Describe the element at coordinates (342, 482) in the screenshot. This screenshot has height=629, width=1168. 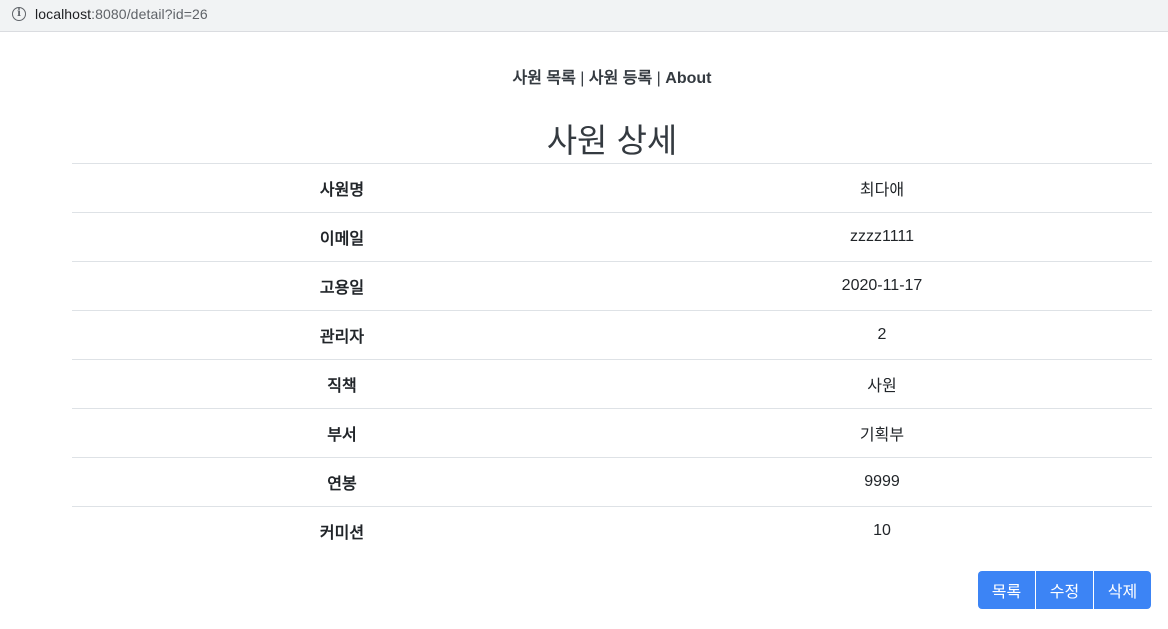
I see `row-label: 연봉` at that location.